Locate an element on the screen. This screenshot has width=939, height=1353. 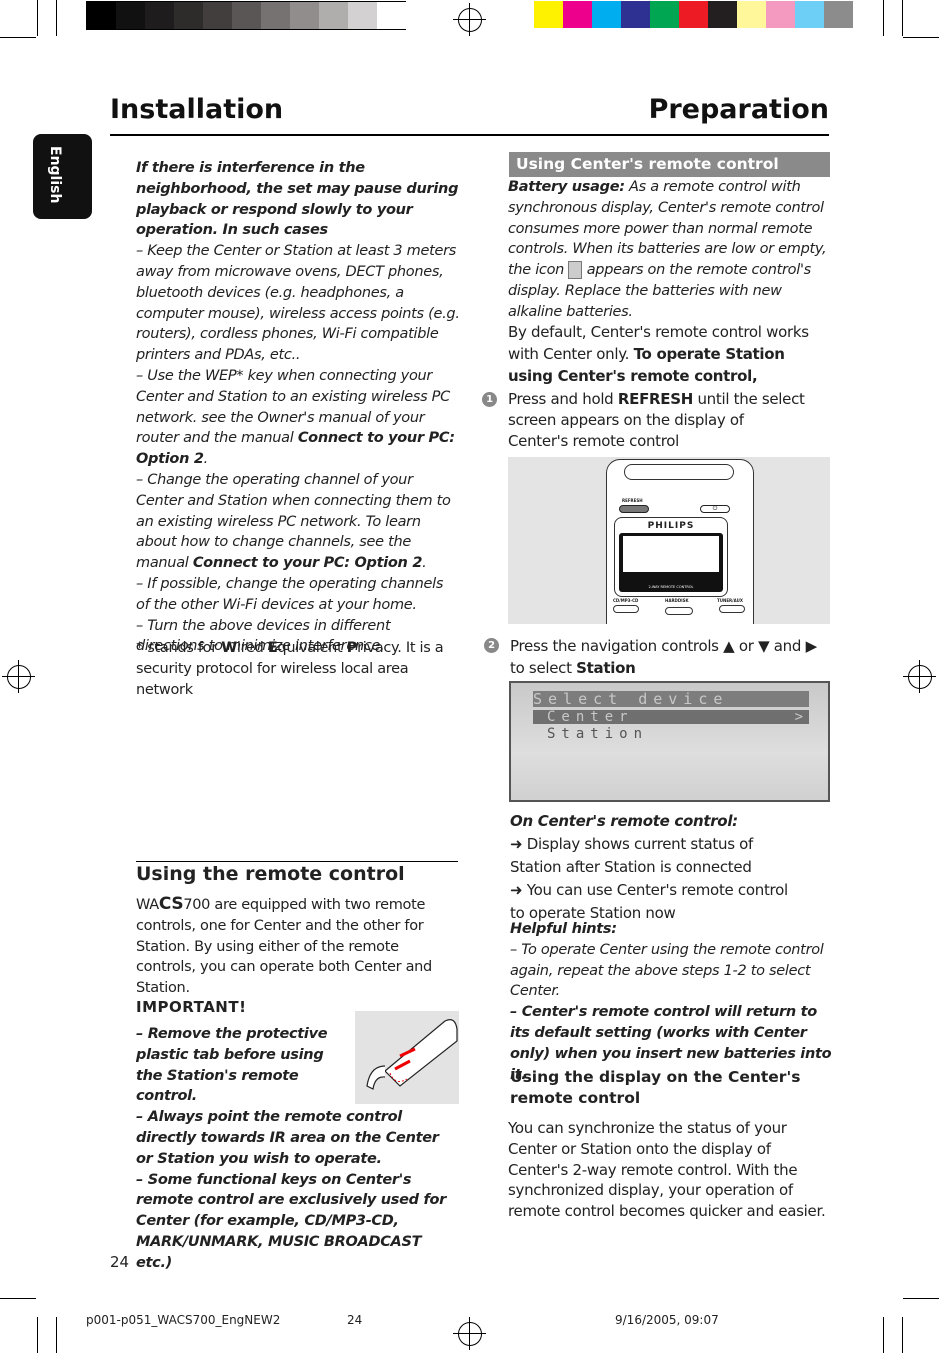
text: Select device is located at coordinates (631, 699).